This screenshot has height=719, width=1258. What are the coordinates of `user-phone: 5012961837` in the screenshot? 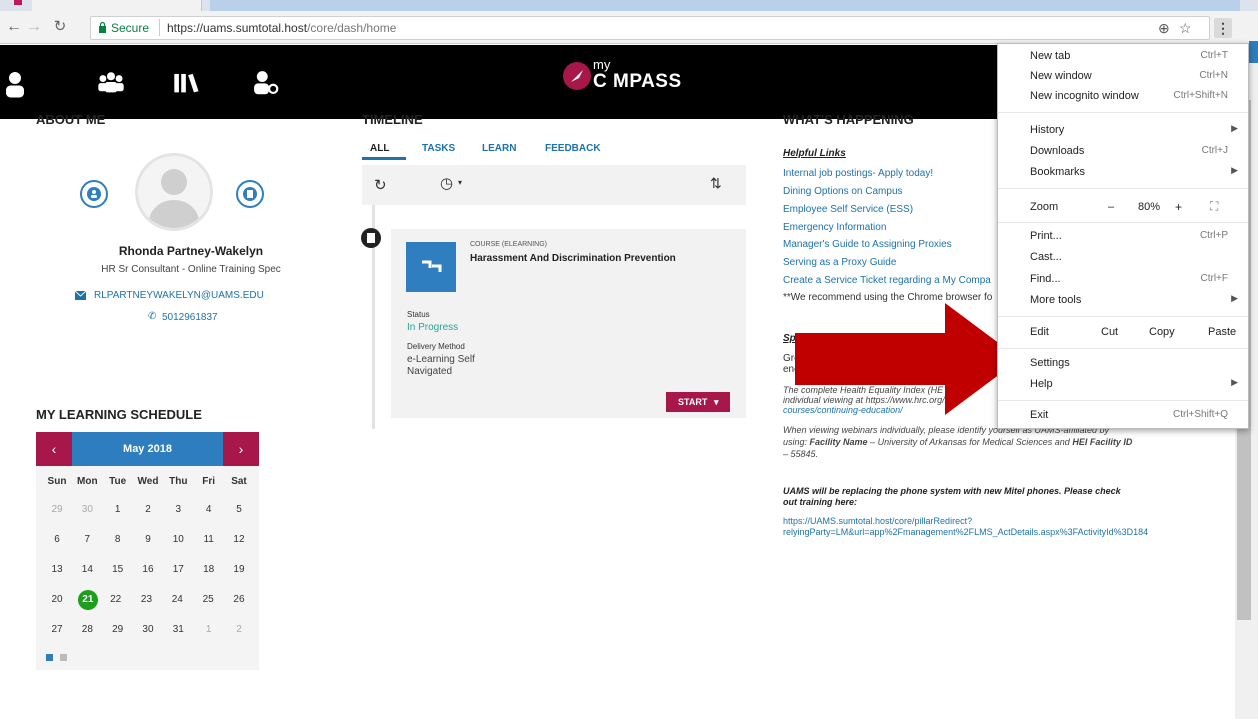 It's located at (190, 317).